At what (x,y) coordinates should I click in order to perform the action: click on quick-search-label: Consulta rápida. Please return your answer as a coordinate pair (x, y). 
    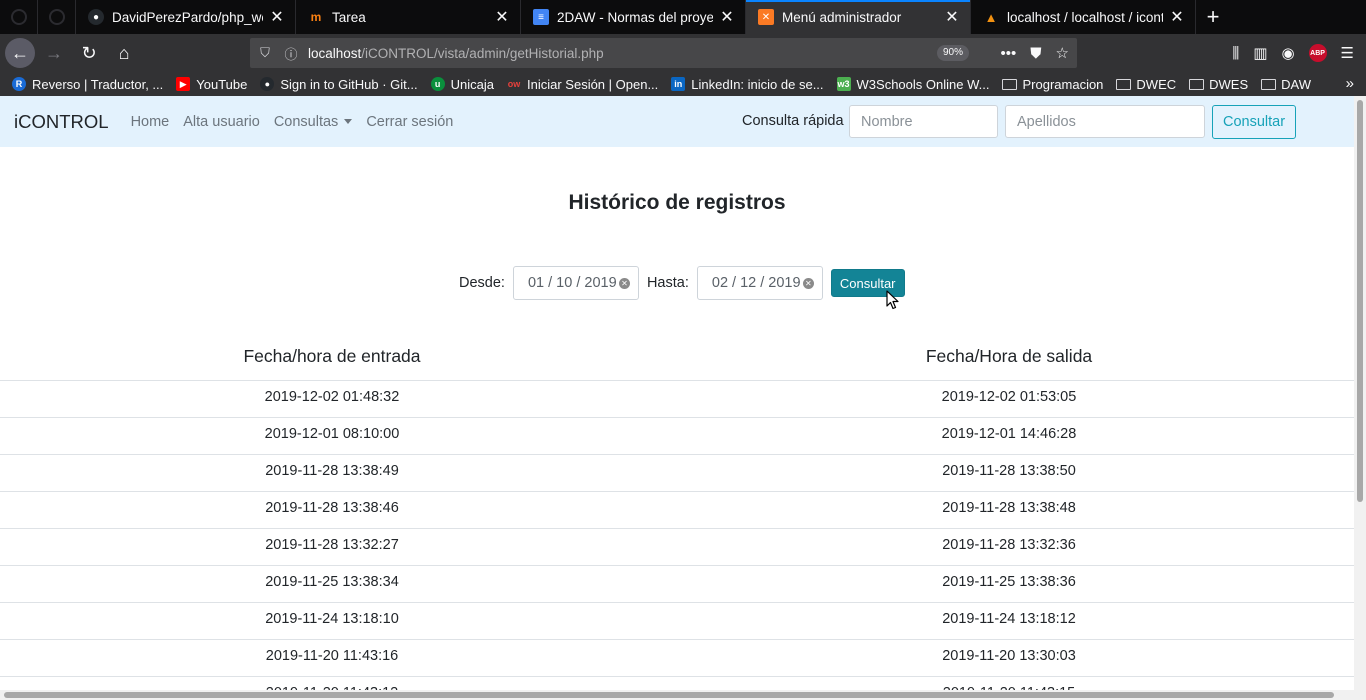
    Looking at the image, I should click on (793, 121).